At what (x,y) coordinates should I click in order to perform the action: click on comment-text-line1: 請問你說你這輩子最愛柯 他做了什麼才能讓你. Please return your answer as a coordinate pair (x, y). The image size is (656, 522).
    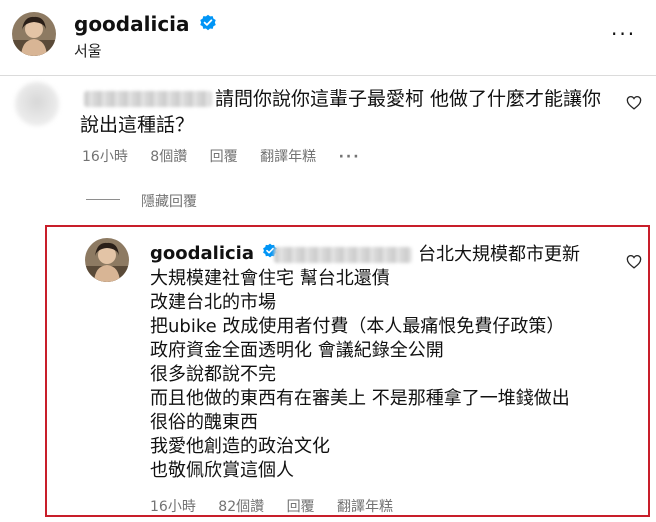
    Looking at the image, I should click on (408, 99).